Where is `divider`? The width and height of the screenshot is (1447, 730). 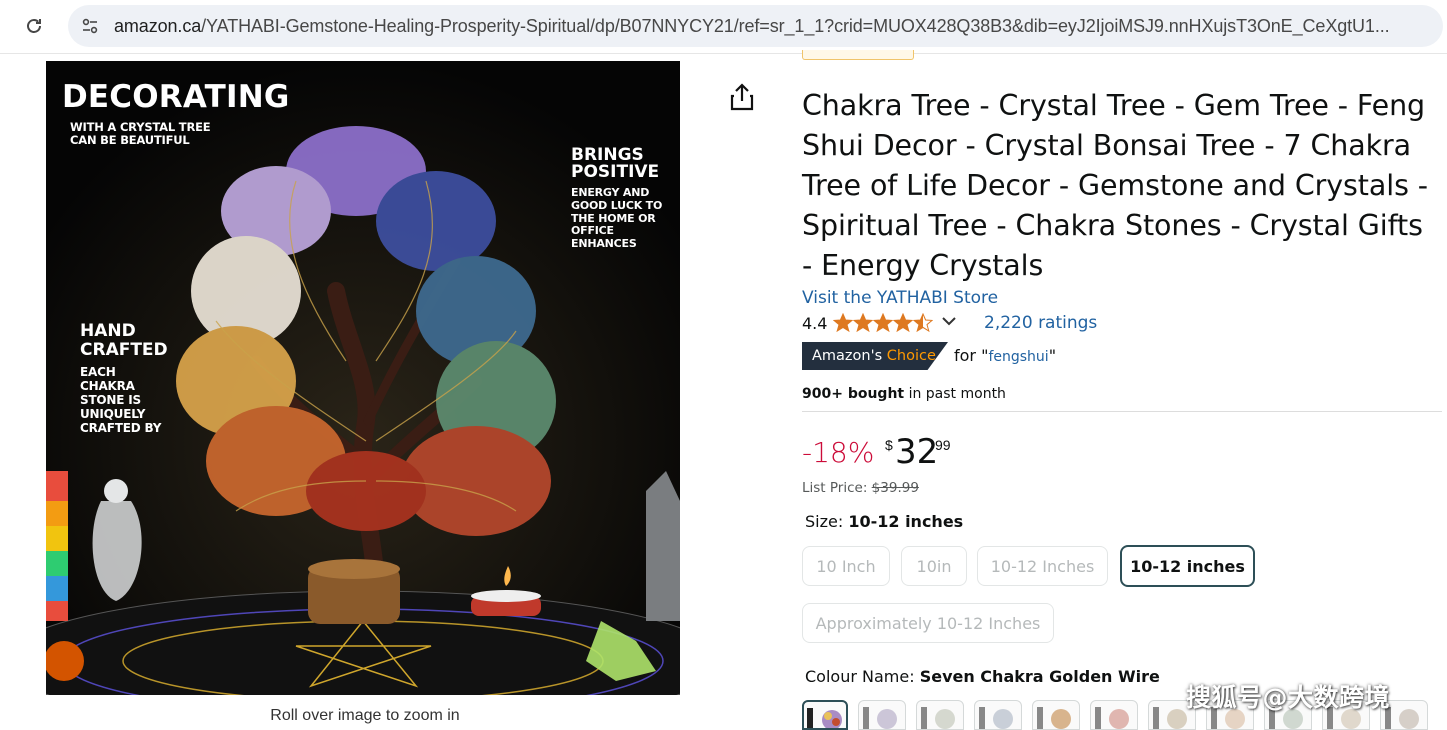
divider is located at coordinates (1122, 411).